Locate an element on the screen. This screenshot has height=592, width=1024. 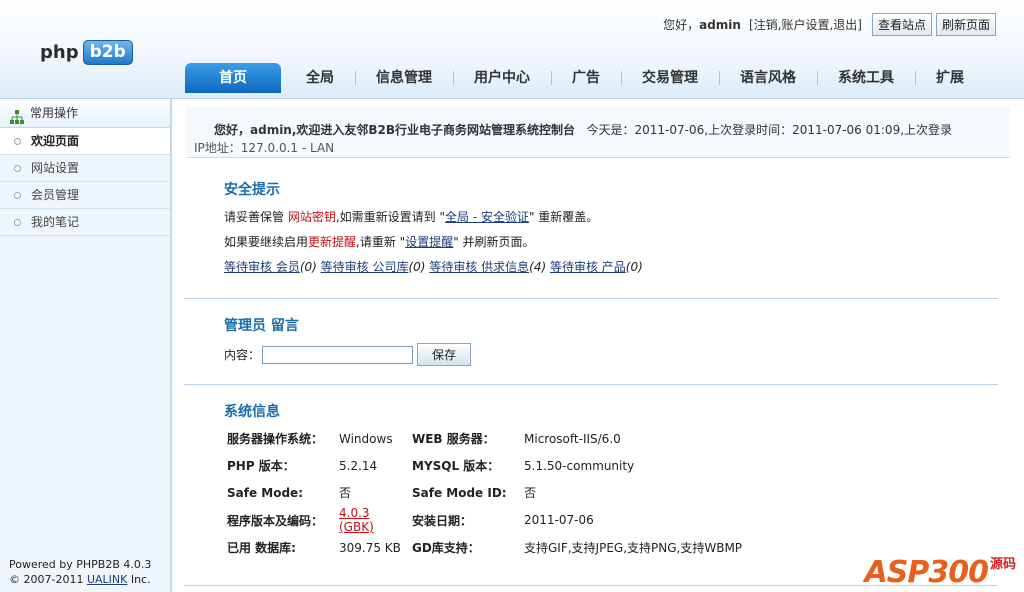
sidebar-item-label: 网站设置 is located at coordinates (55, 168).